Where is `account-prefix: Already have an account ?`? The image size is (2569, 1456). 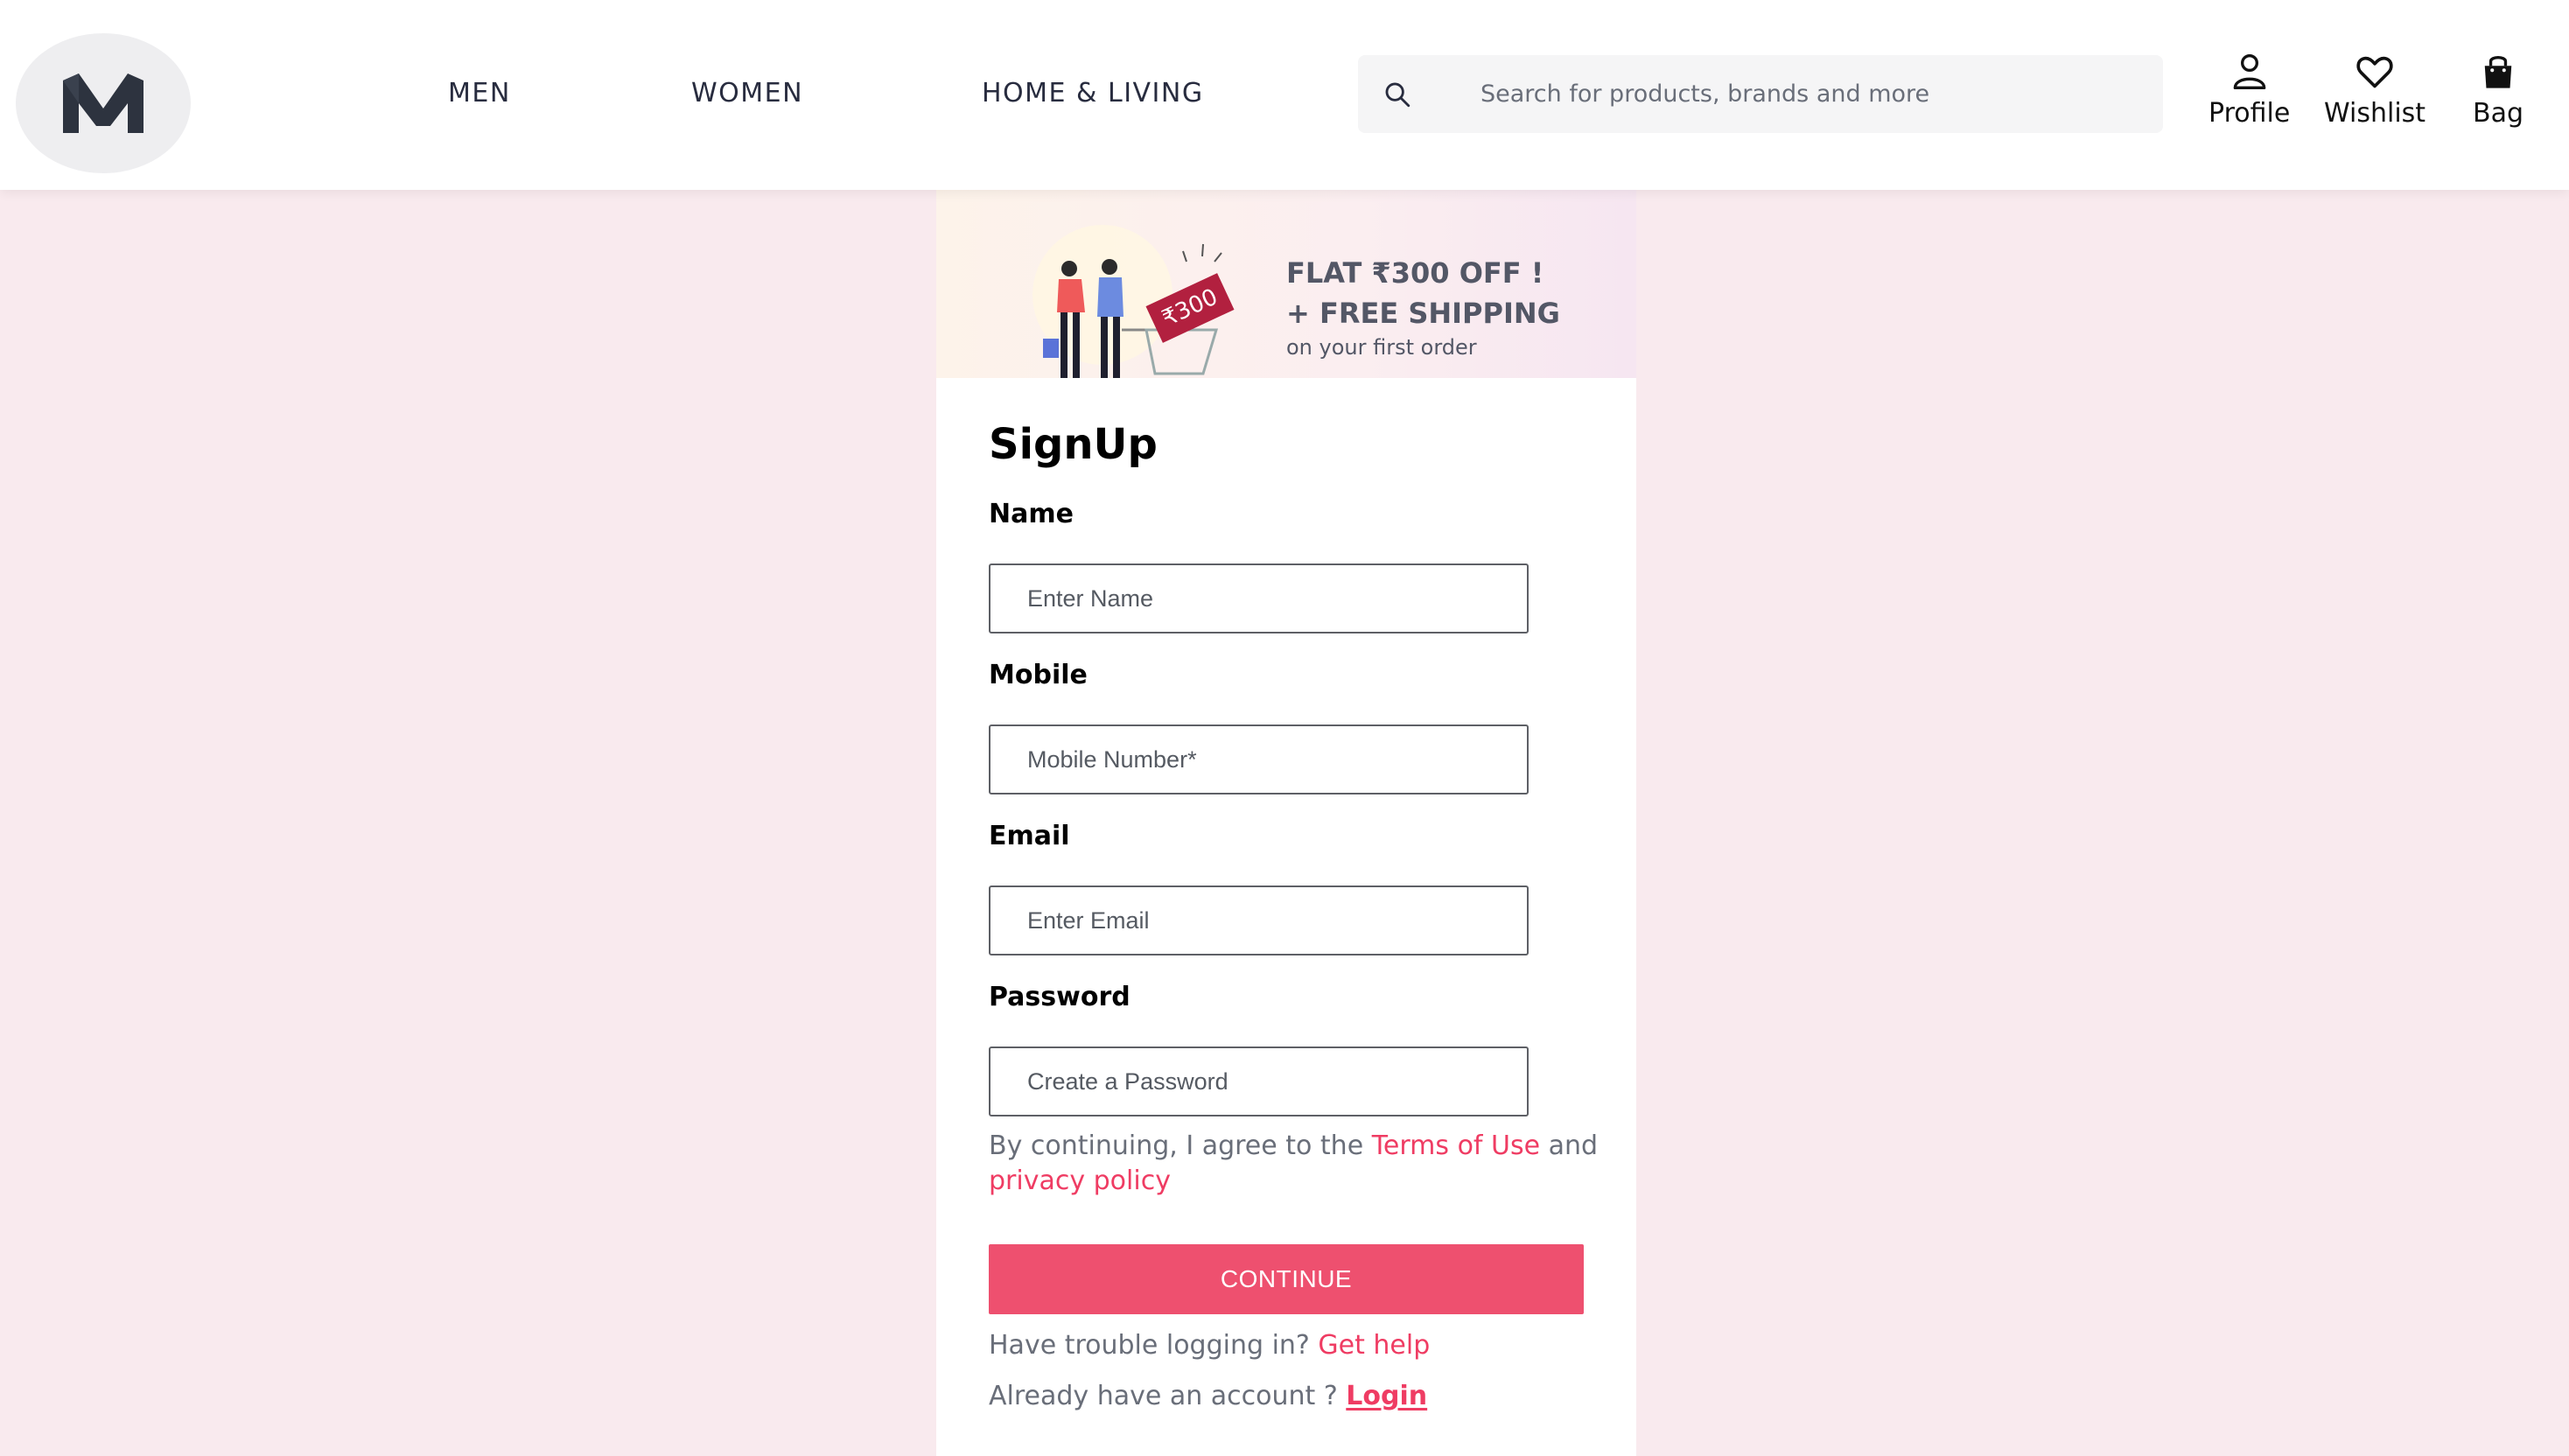
account-prefix: Already have an account ? is located at coordinates (1168, 1396).